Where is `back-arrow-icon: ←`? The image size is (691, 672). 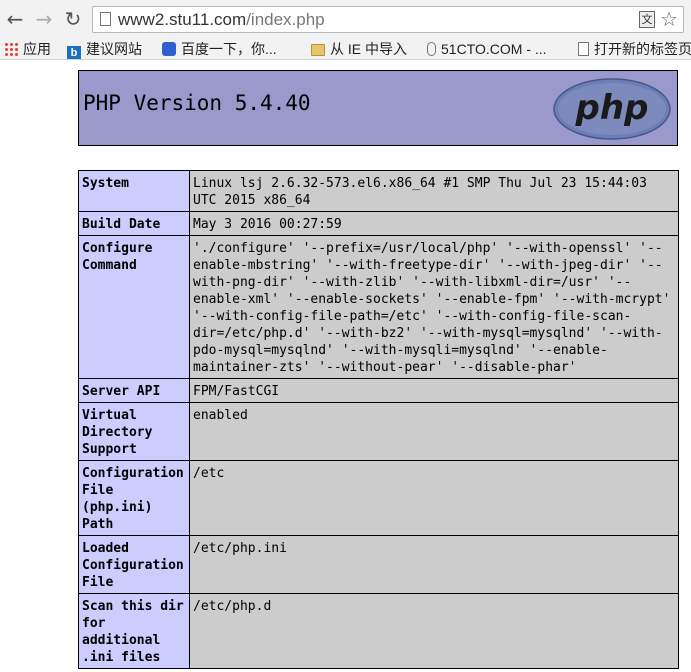 back-arrow-icon: ← is located at coordinates (15, 19).